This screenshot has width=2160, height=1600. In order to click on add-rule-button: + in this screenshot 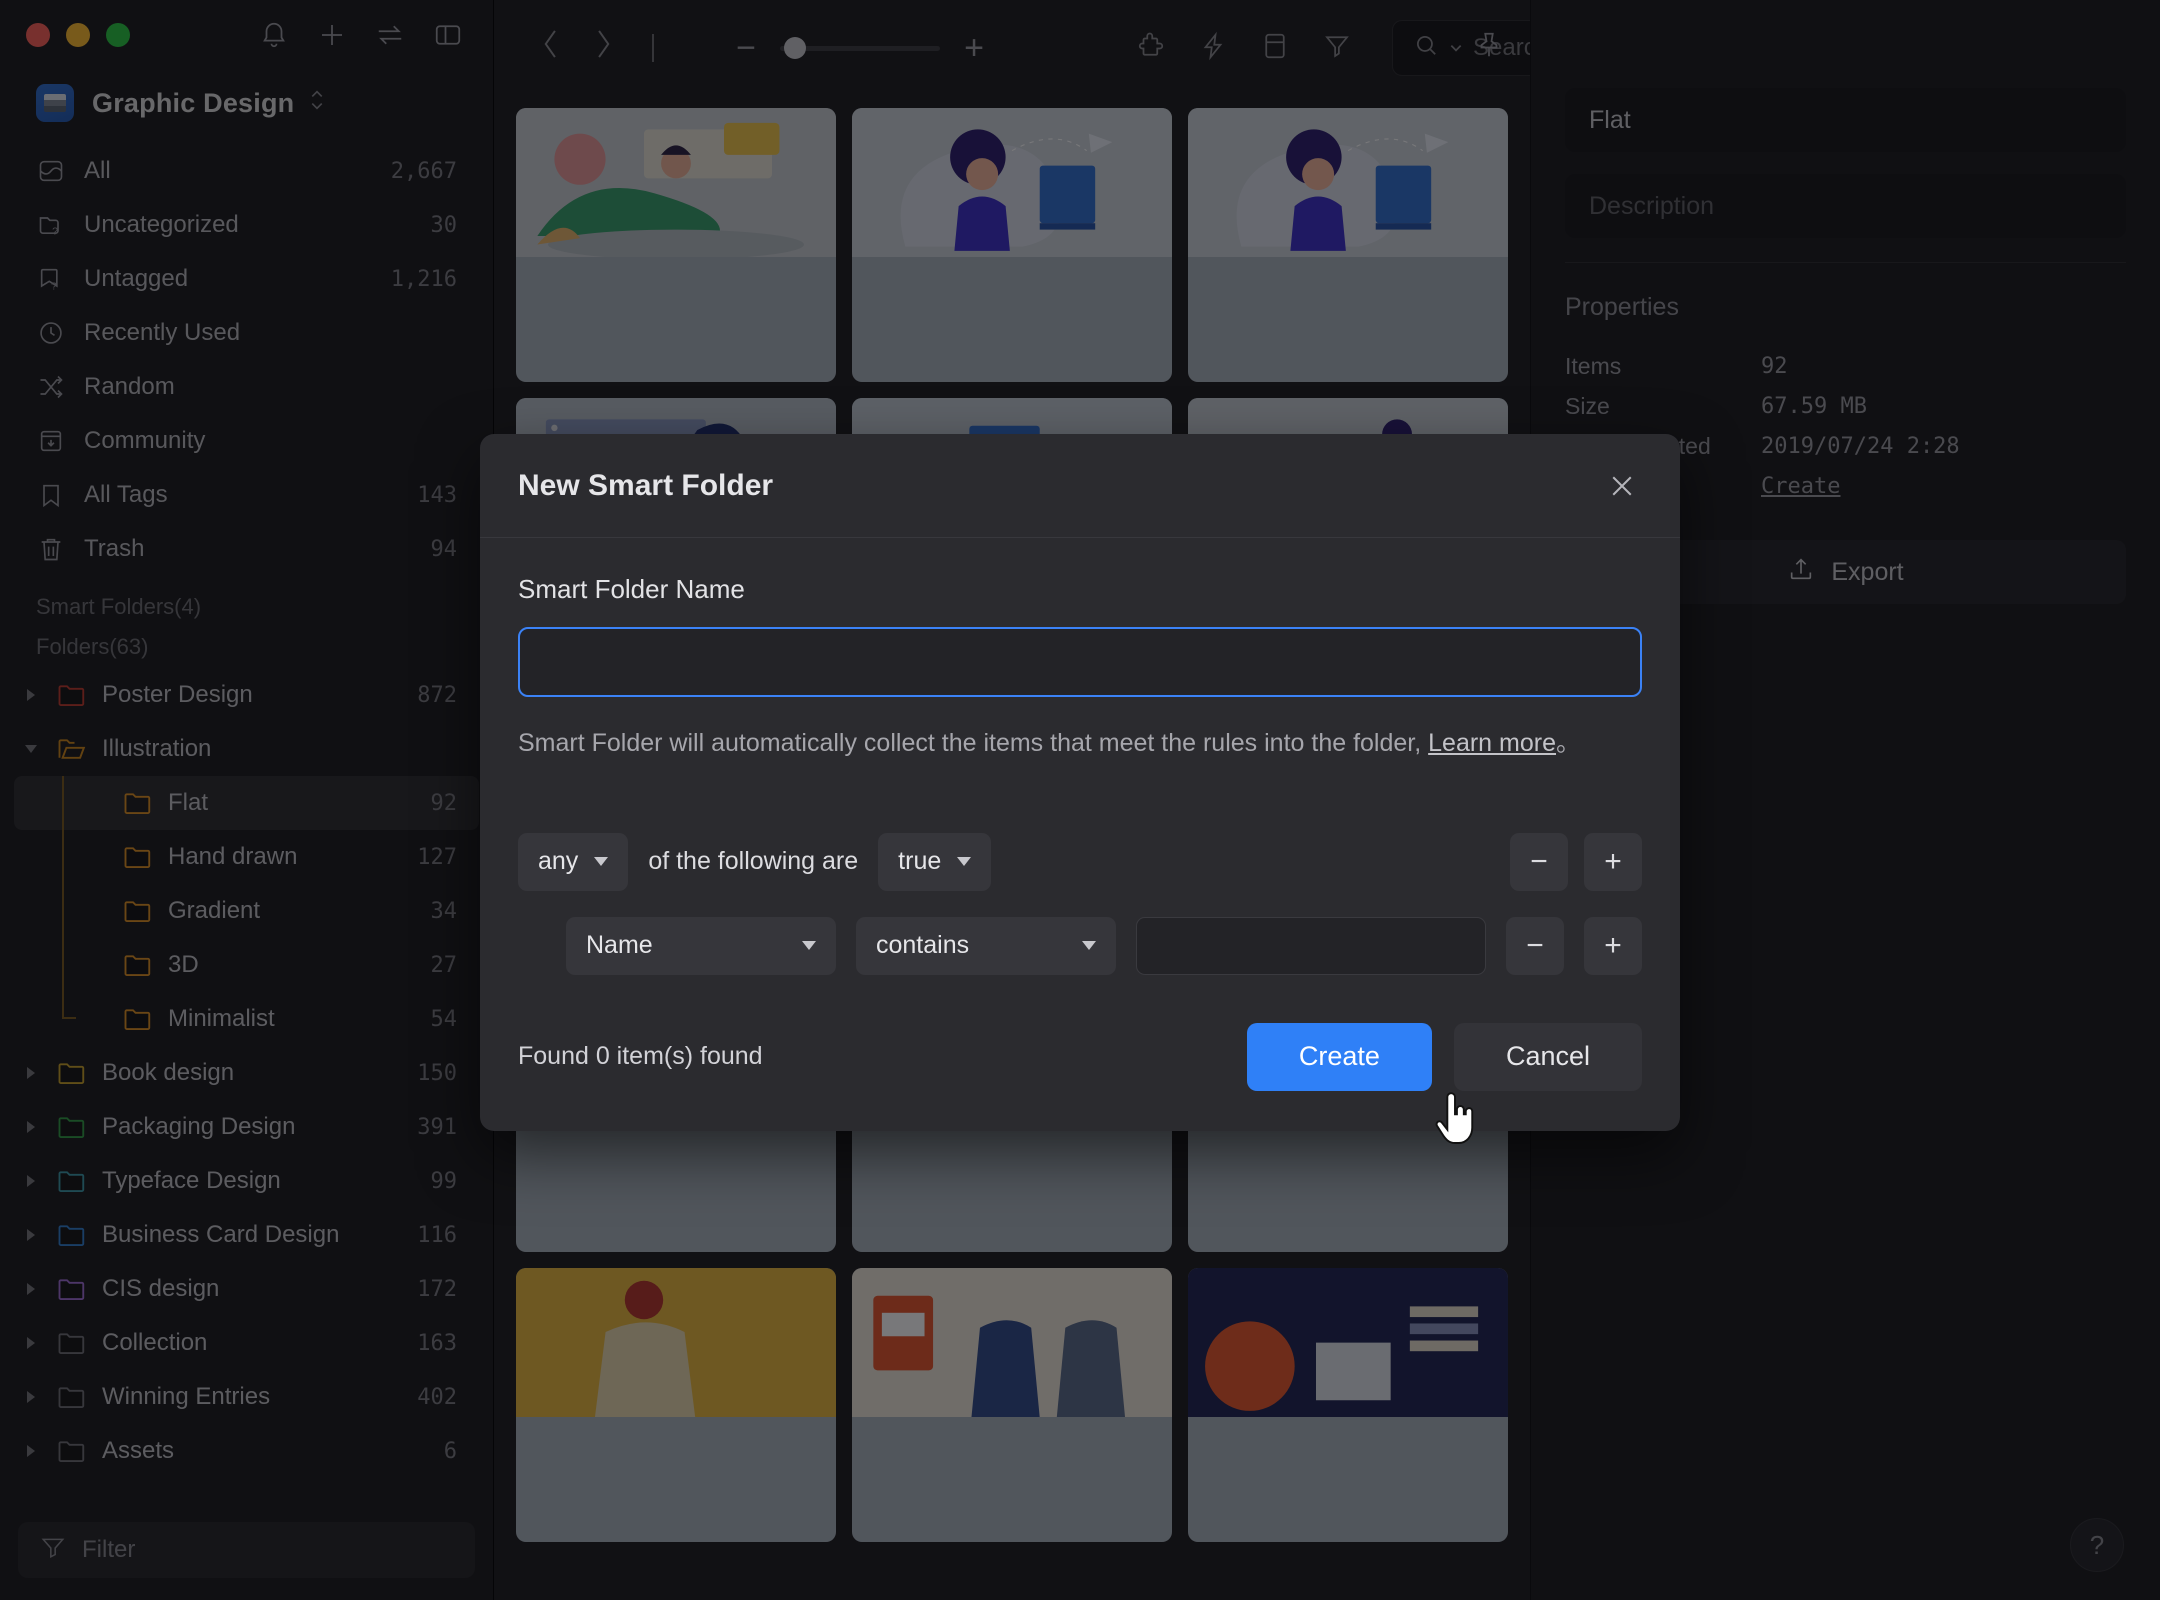, I will do `click(1613, 945)`.